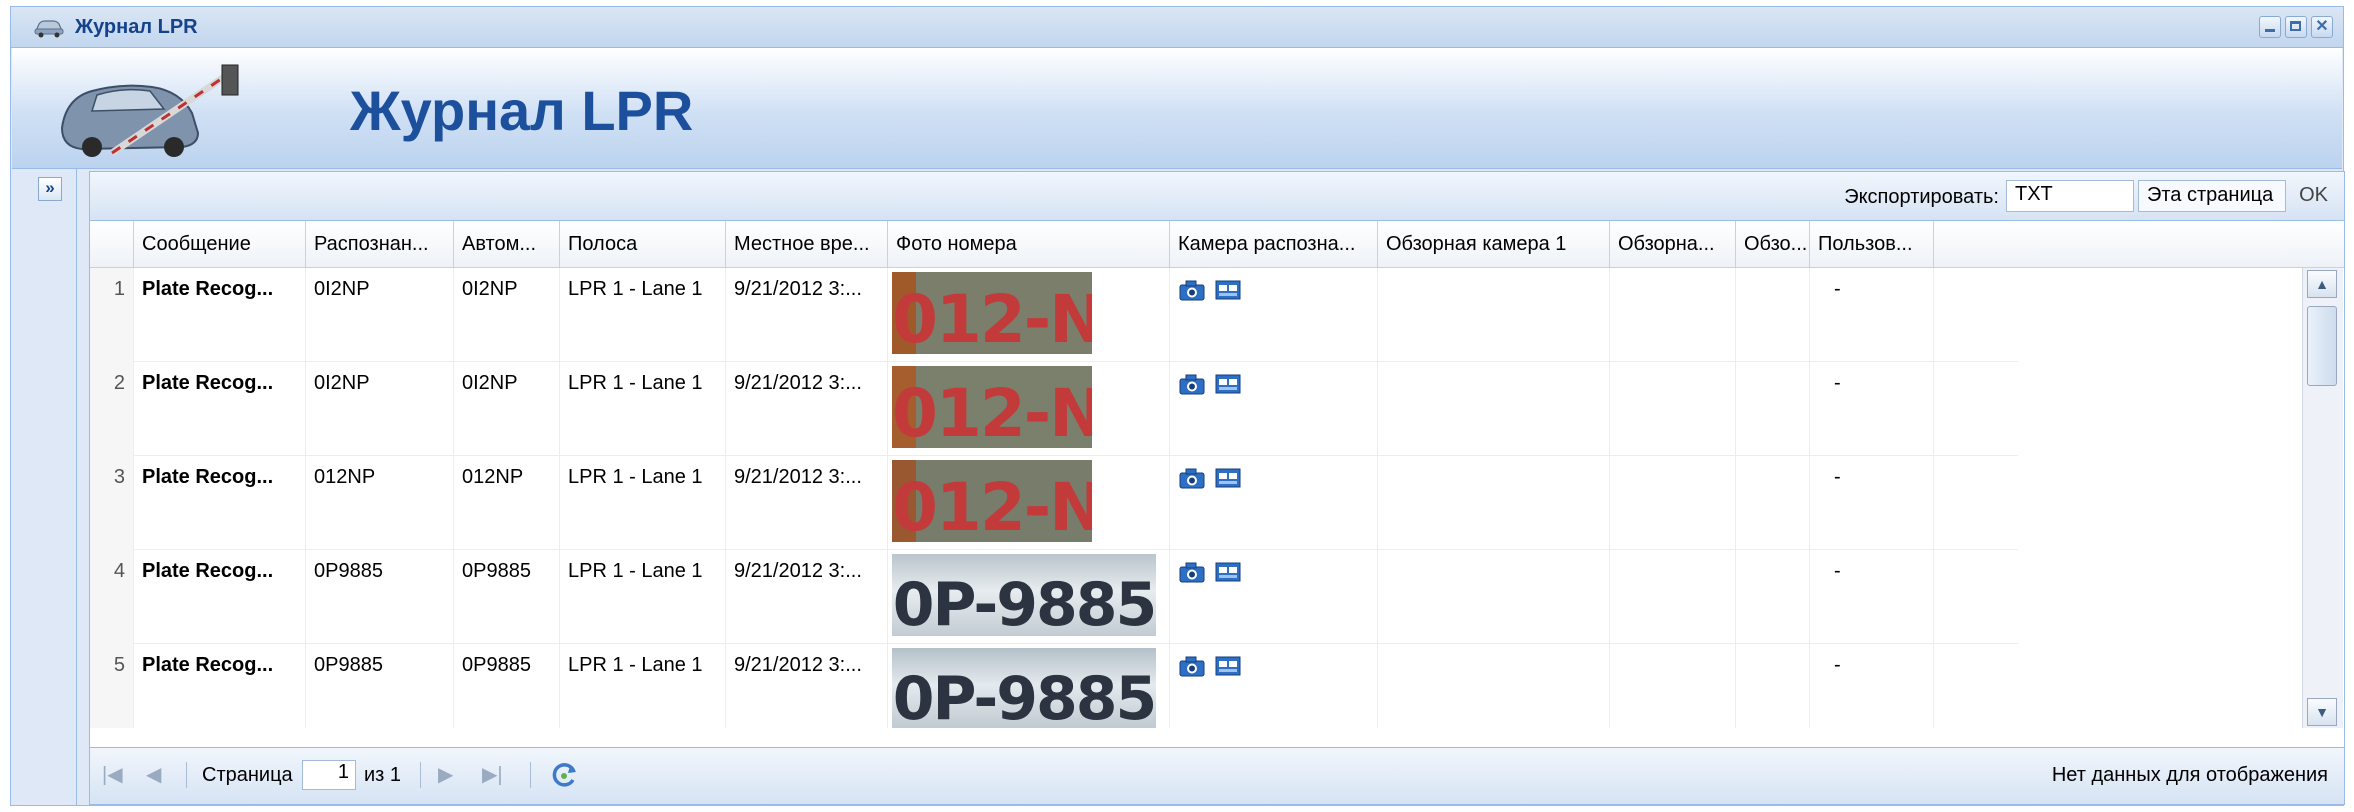  What do you see at coordinates (220, 244) in the screenshot?
I see `column-header-message: Сообщение` at bounding box center [220, 244].